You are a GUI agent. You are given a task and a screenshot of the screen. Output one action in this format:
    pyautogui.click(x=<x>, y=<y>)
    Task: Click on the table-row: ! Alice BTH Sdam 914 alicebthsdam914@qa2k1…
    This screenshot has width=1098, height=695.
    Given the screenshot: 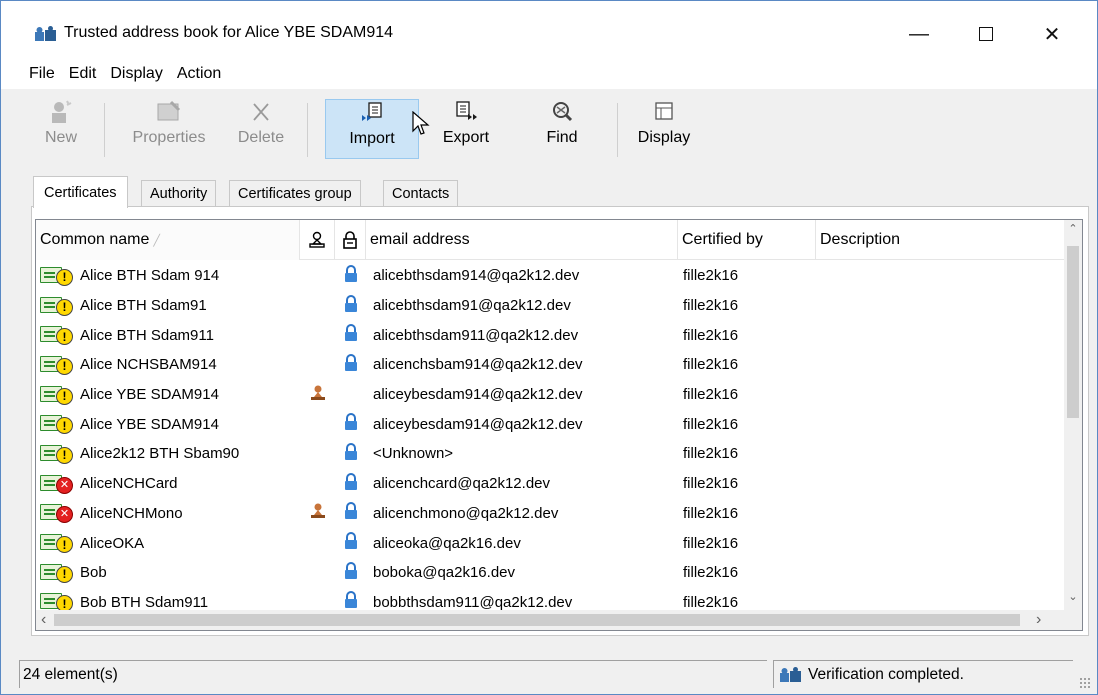 What is the action you would take?
    pyautogui.click(x=550, y=276)
    